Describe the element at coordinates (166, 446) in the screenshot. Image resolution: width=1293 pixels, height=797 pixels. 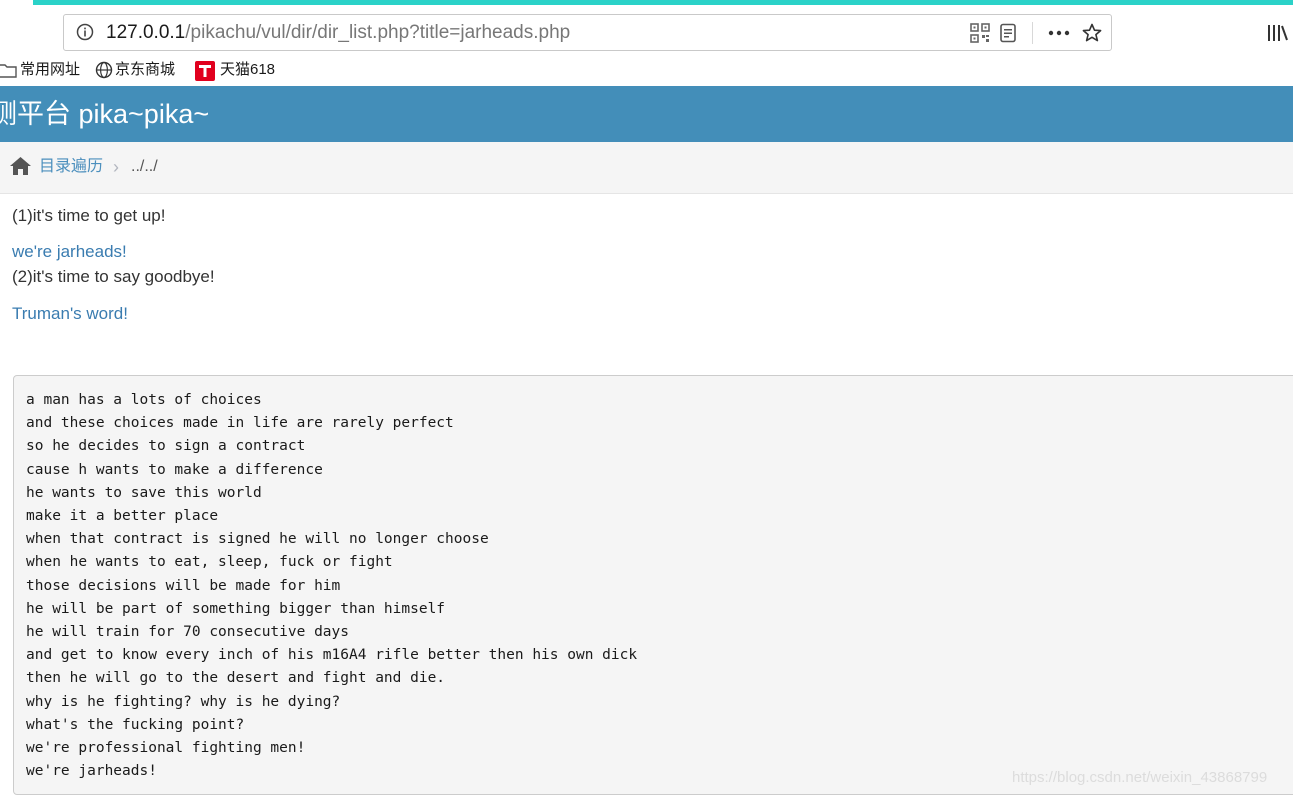
I see `poem-line: so he decides to sign a contract` at that location.